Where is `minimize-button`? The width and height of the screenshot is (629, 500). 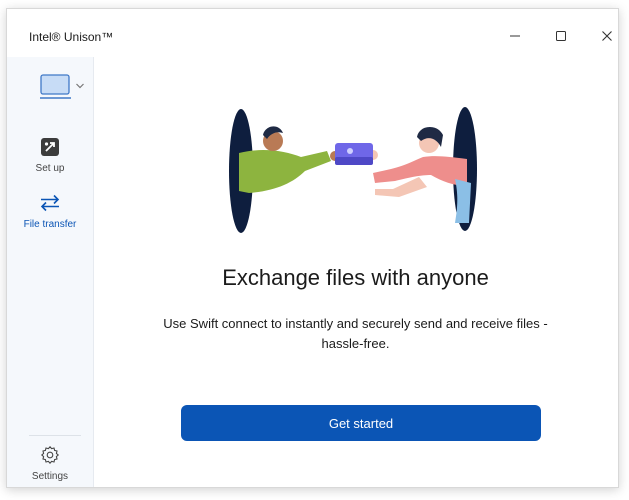
minimize-button is located at coordinates (515, 36).